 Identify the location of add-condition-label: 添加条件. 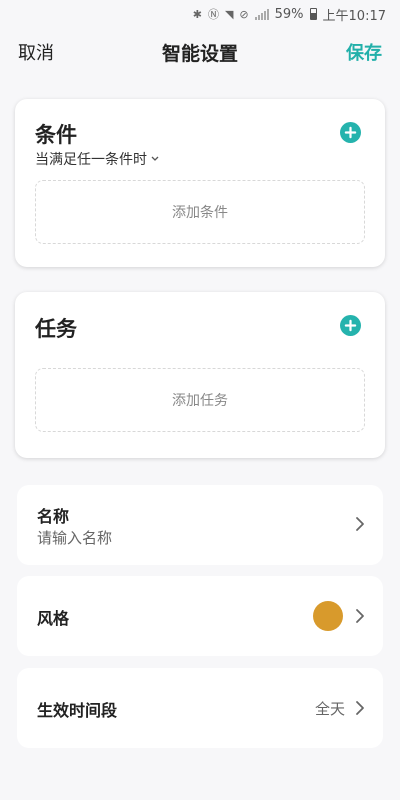
(200, 213).